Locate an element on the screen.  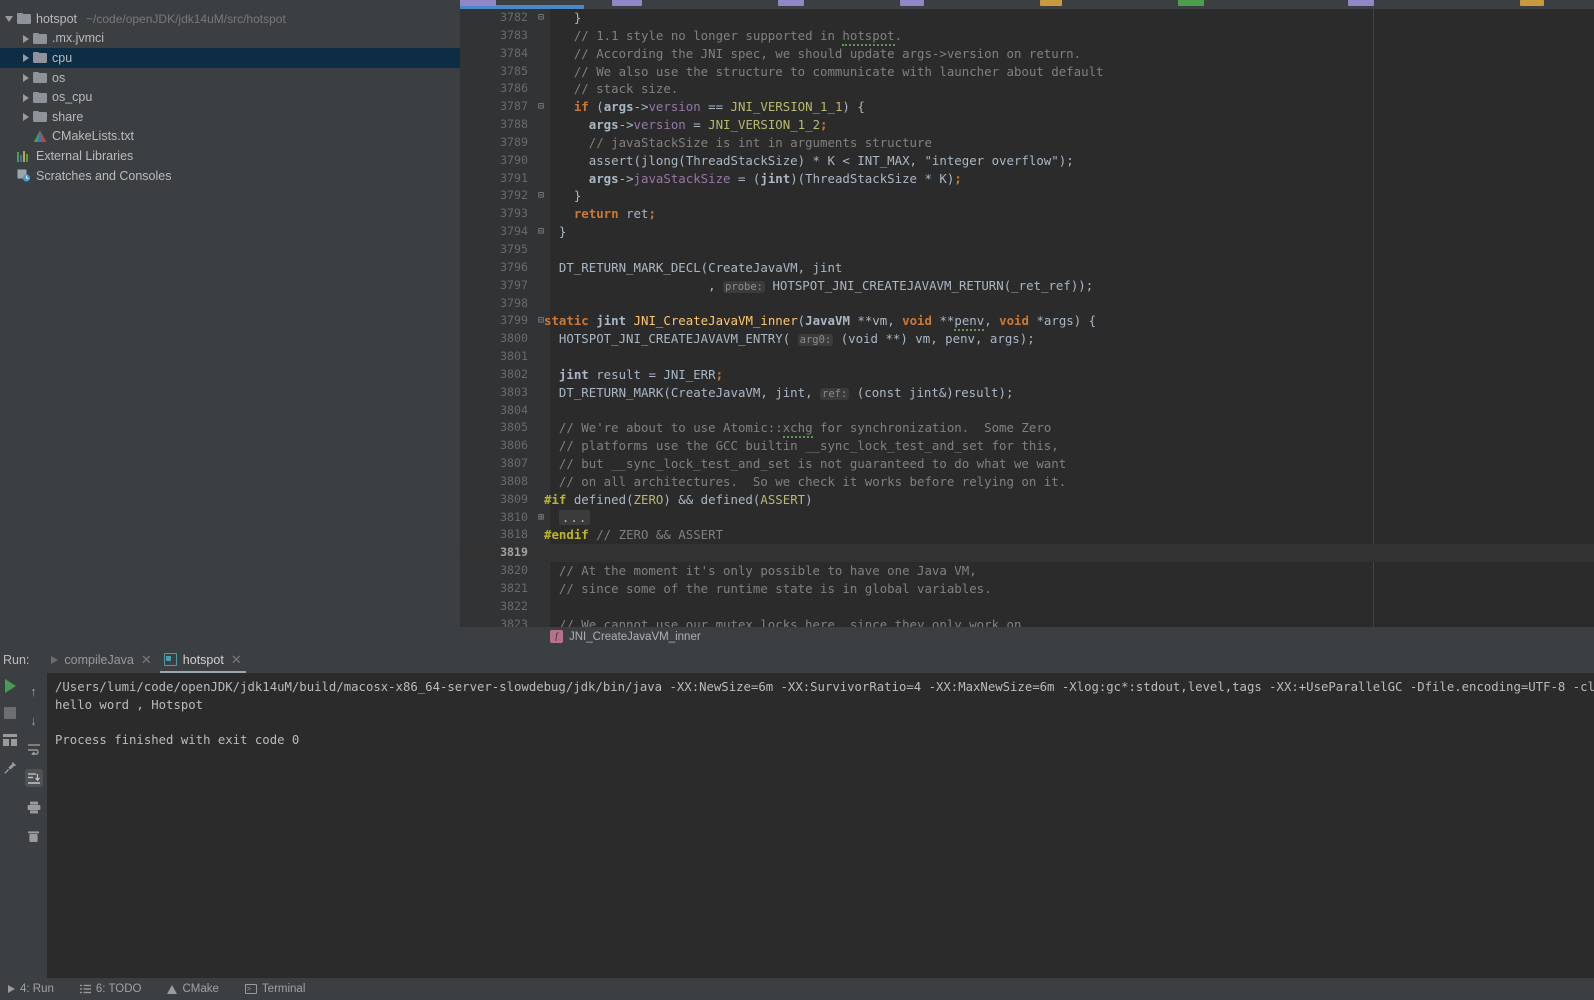
code-line: 3788 args->version = JNI_VERSION_1_2; is located at coordinates (1027, 125).